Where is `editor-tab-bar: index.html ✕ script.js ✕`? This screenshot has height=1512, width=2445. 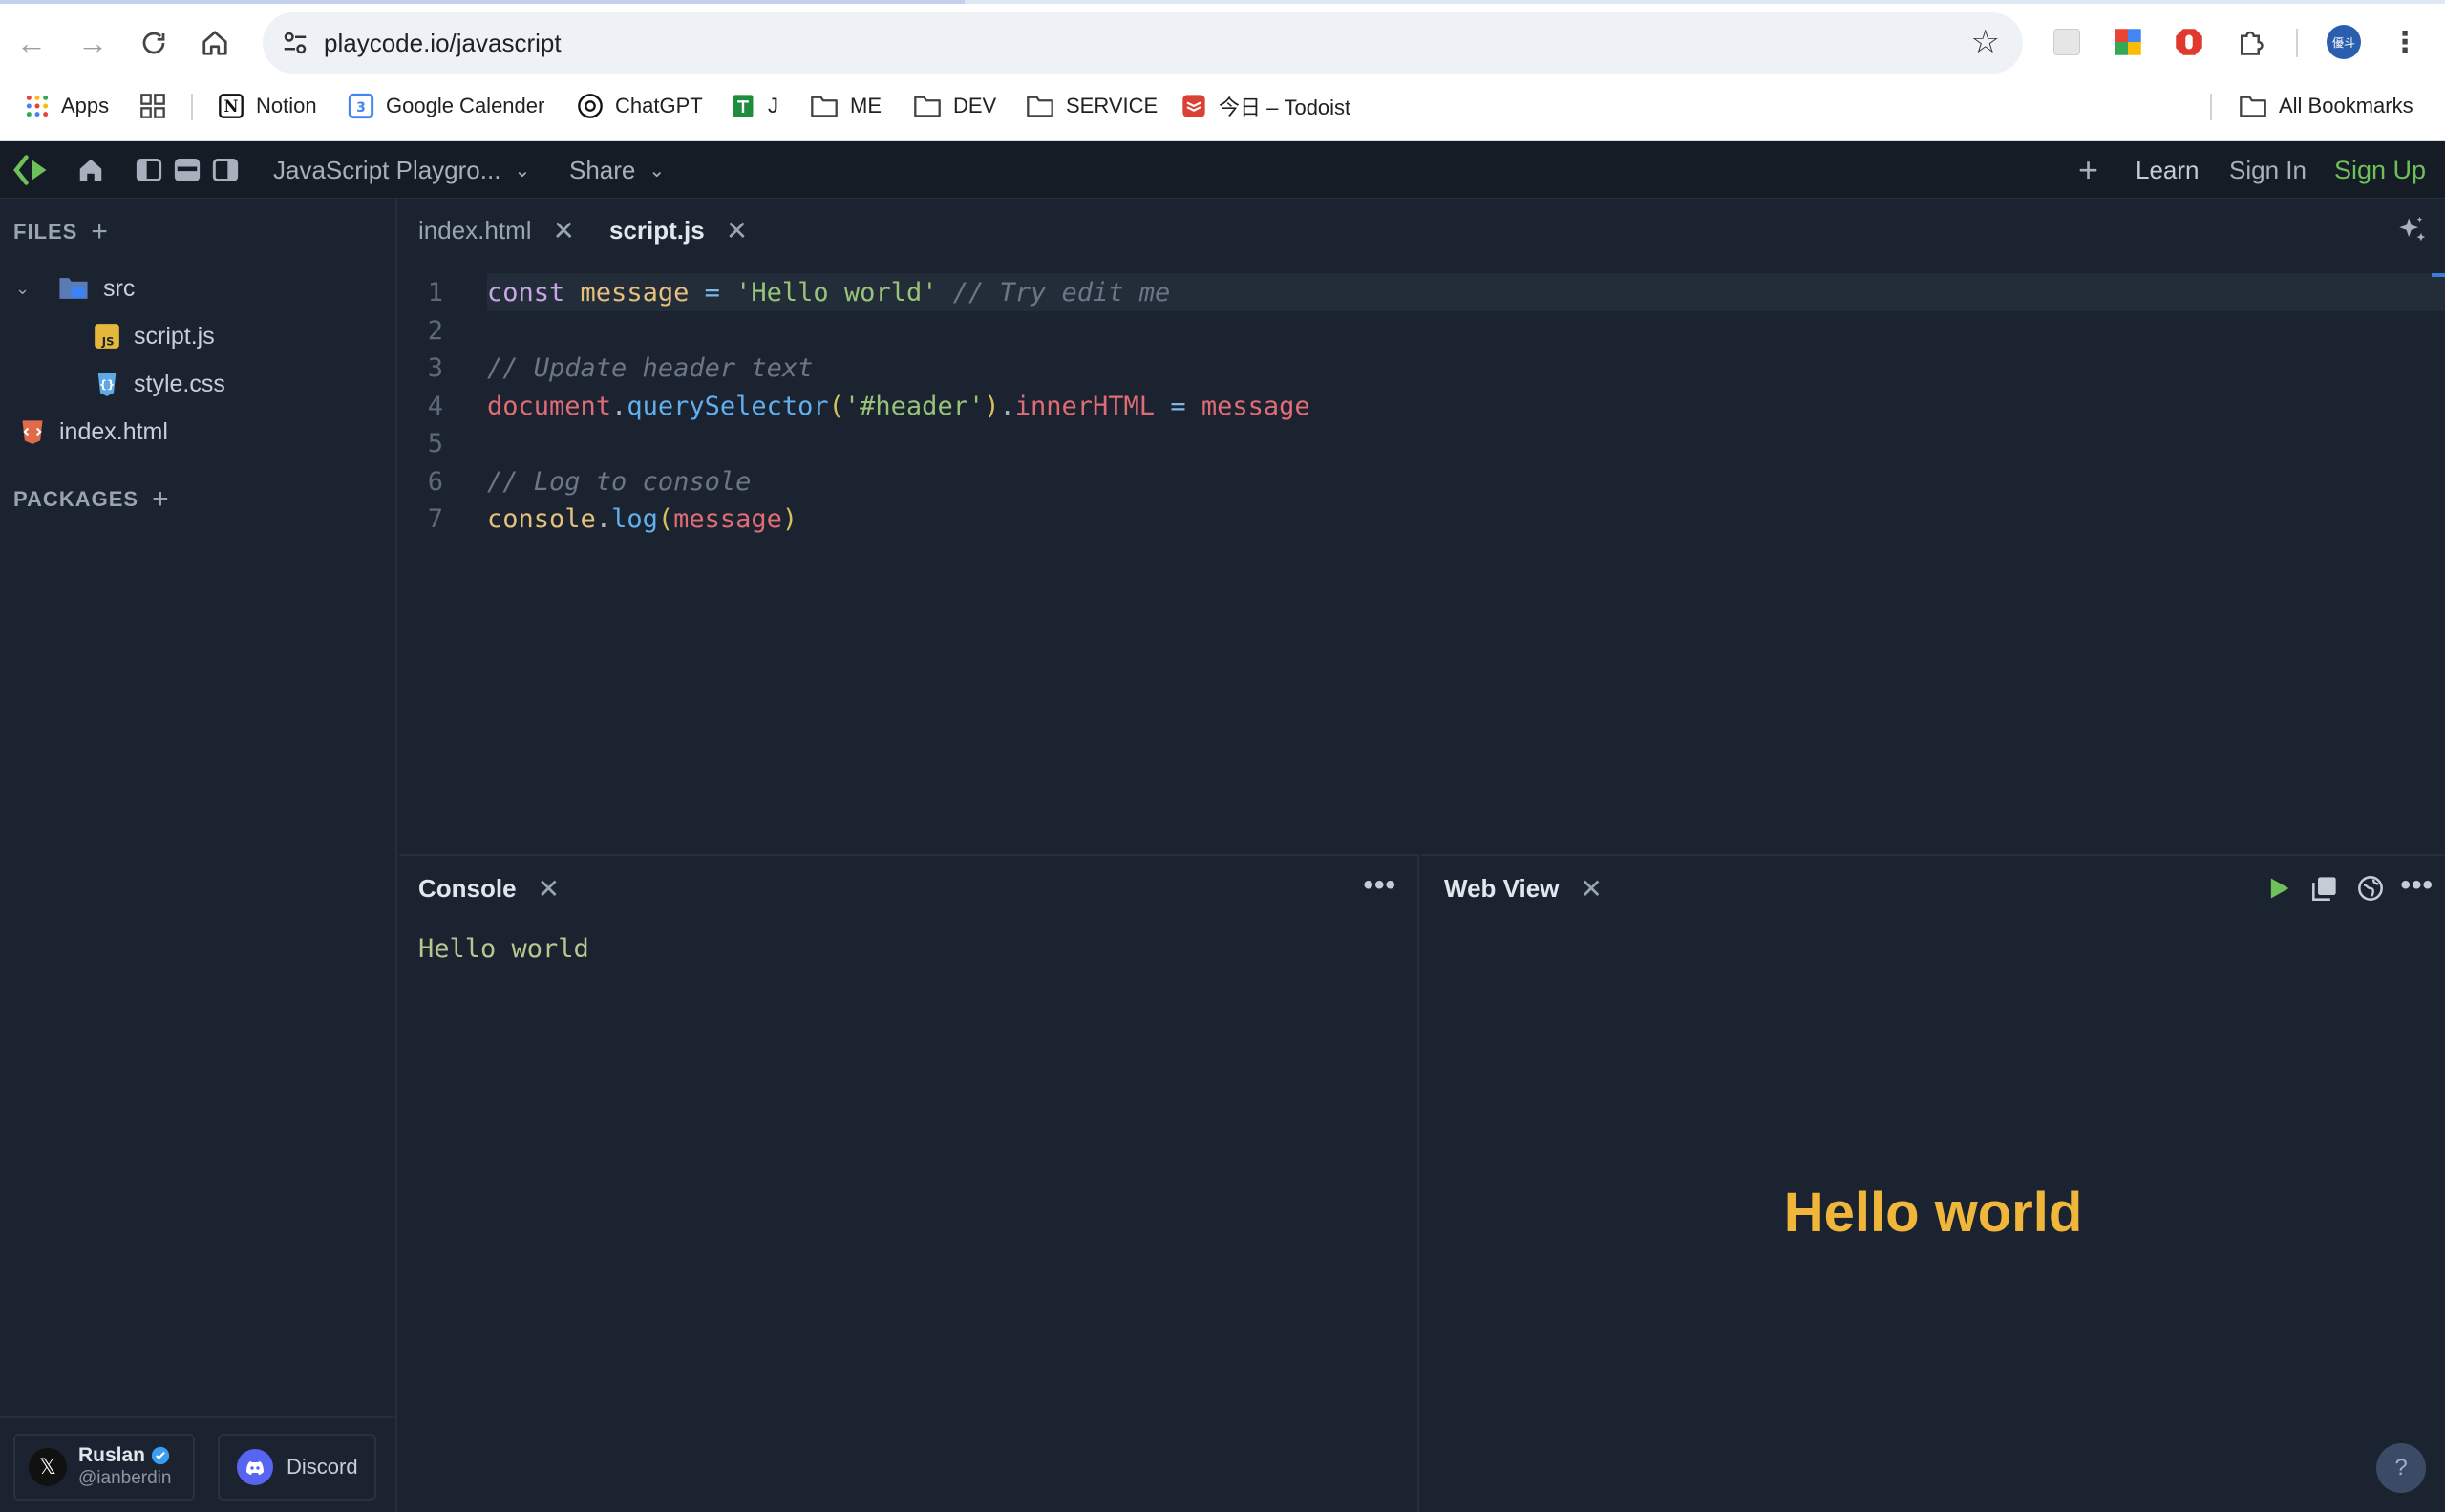 editor-tab-bar: index.html ✕ script.js ✕ is located at coordinates (1422, 230).